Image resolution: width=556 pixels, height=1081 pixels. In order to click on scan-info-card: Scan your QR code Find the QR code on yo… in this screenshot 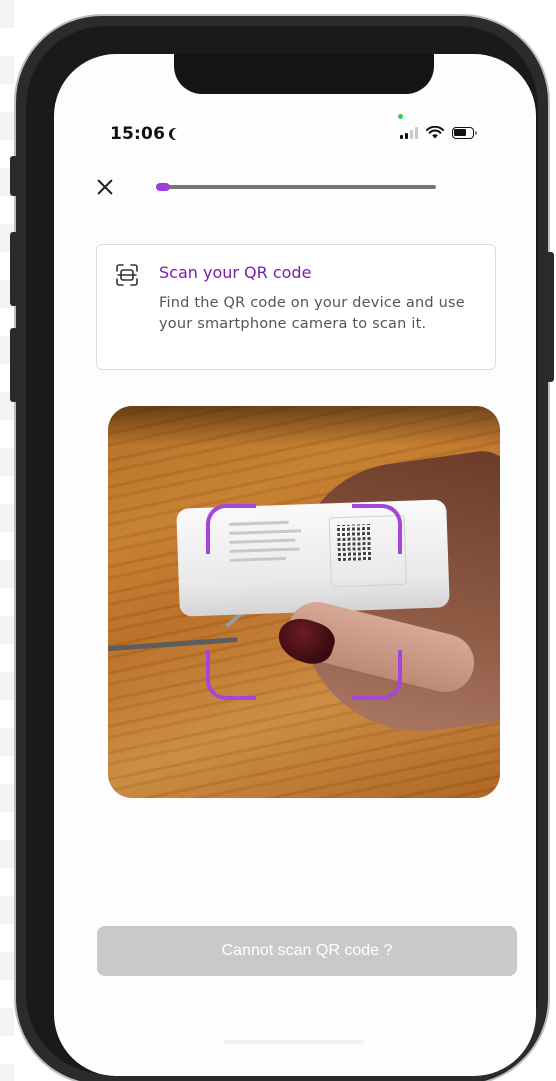, I will do `click(296, 307)`.